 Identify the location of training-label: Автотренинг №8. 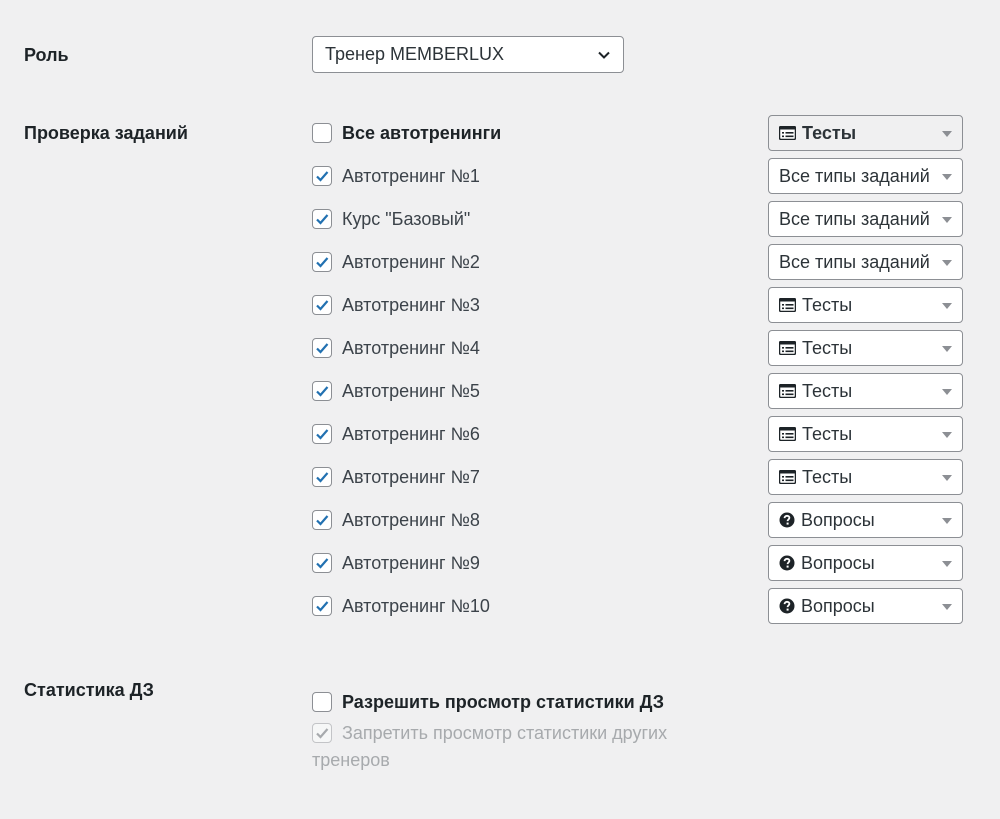
(411, 519).